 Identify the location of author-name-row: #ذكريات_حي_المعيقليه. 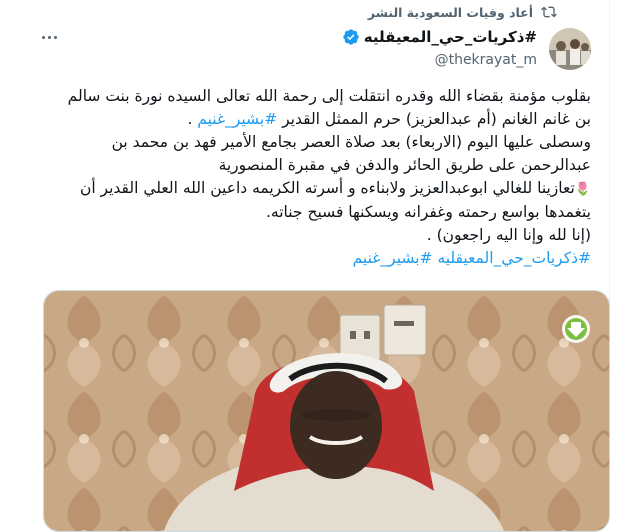
(439, 37).